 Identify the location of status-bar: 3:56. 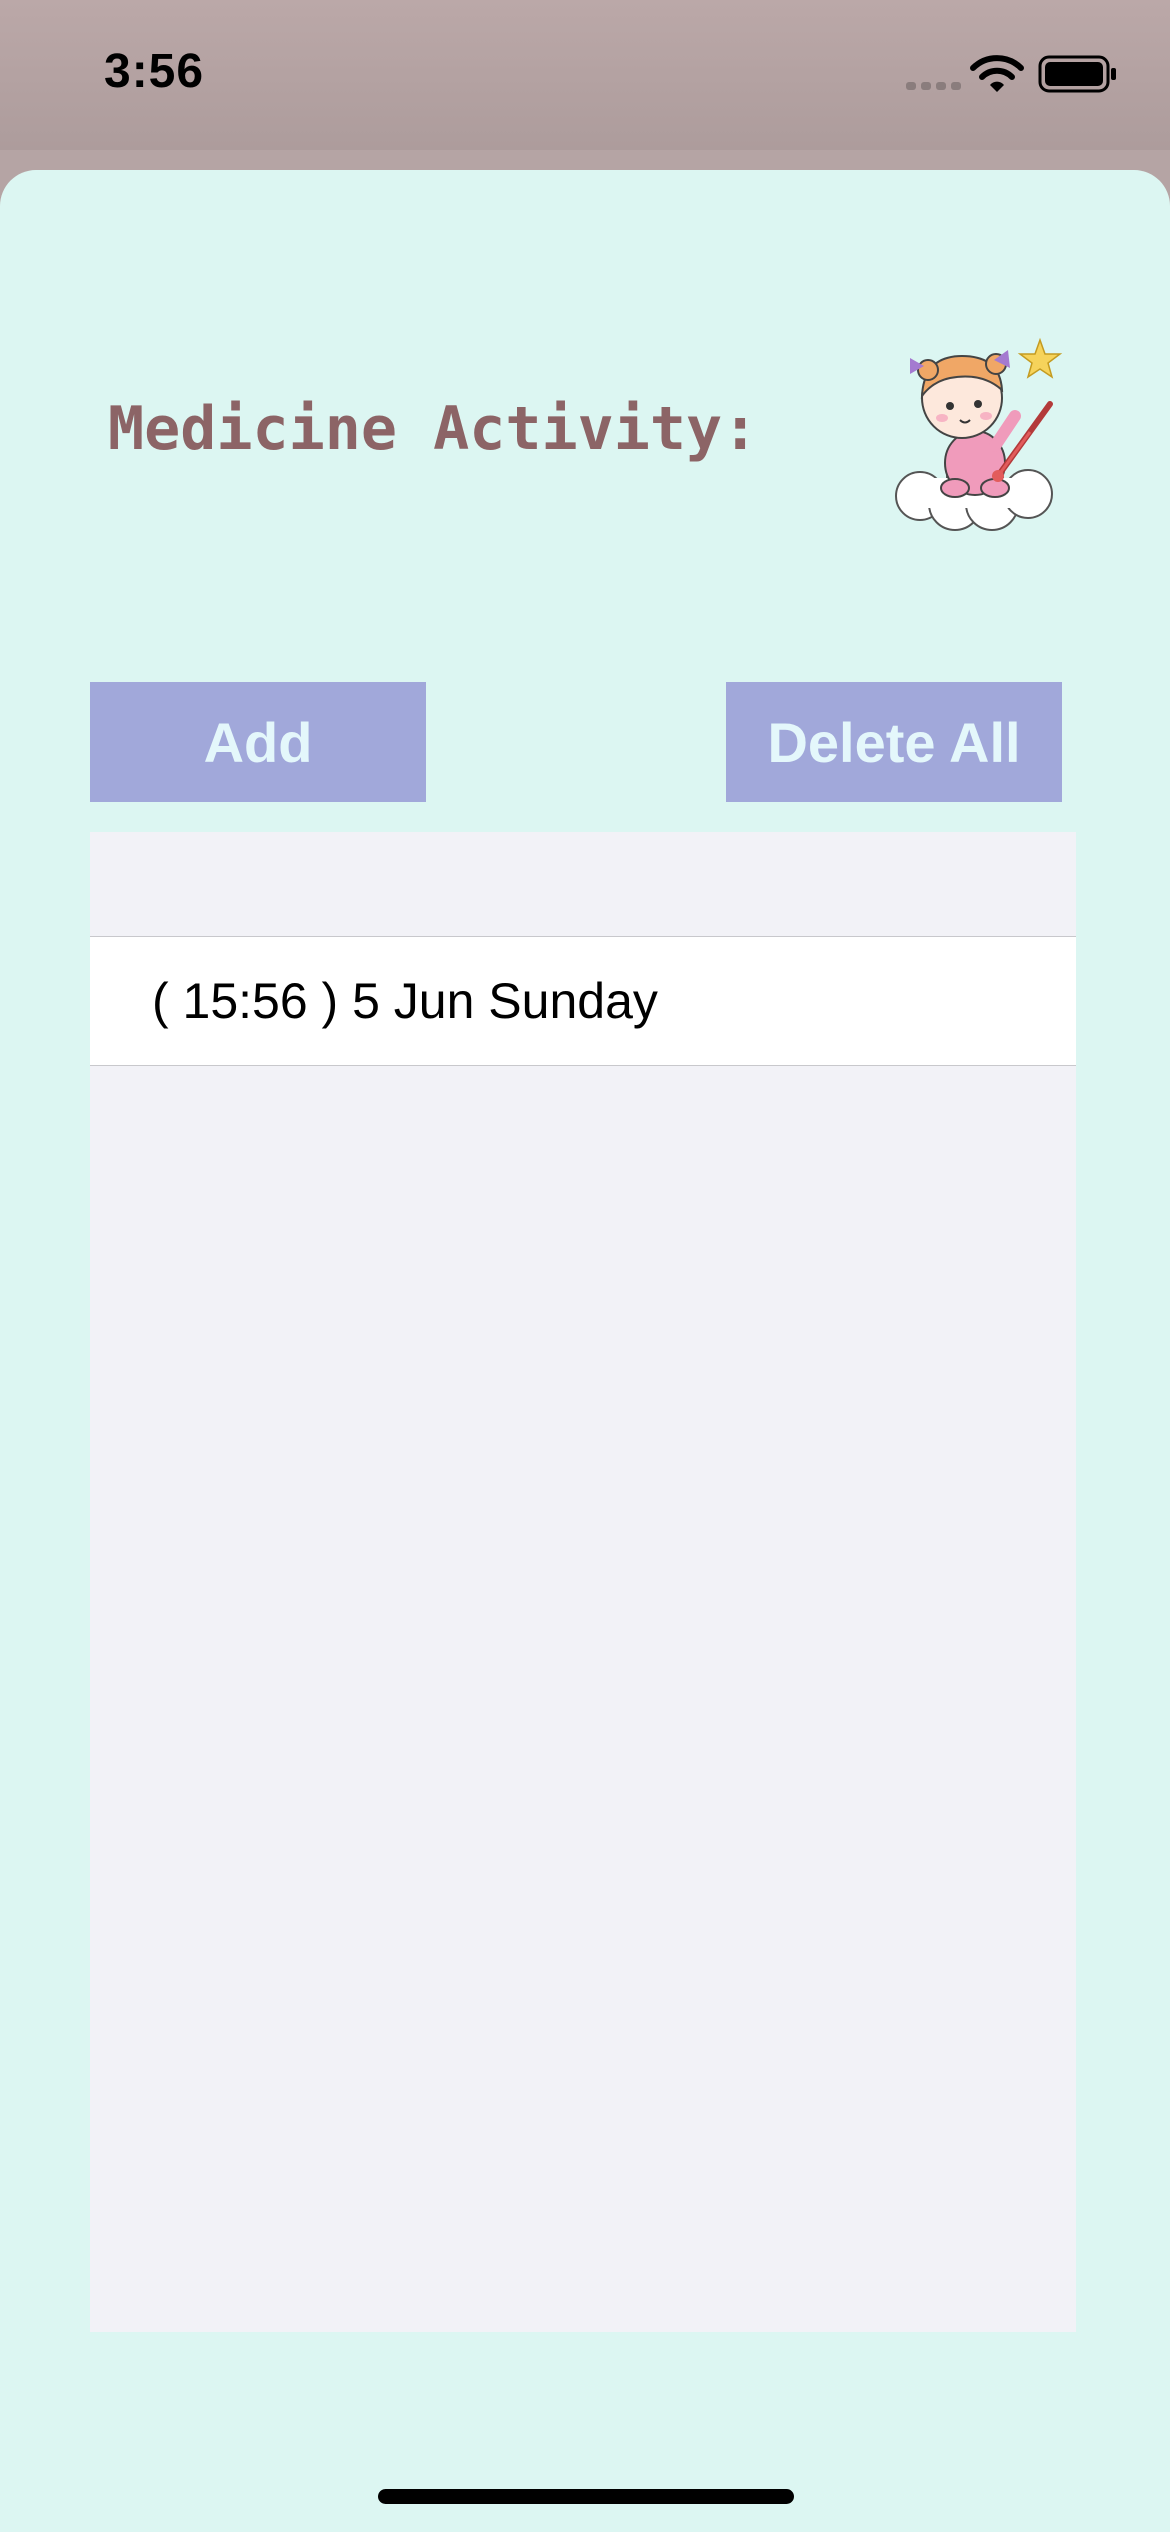
(585, 75).